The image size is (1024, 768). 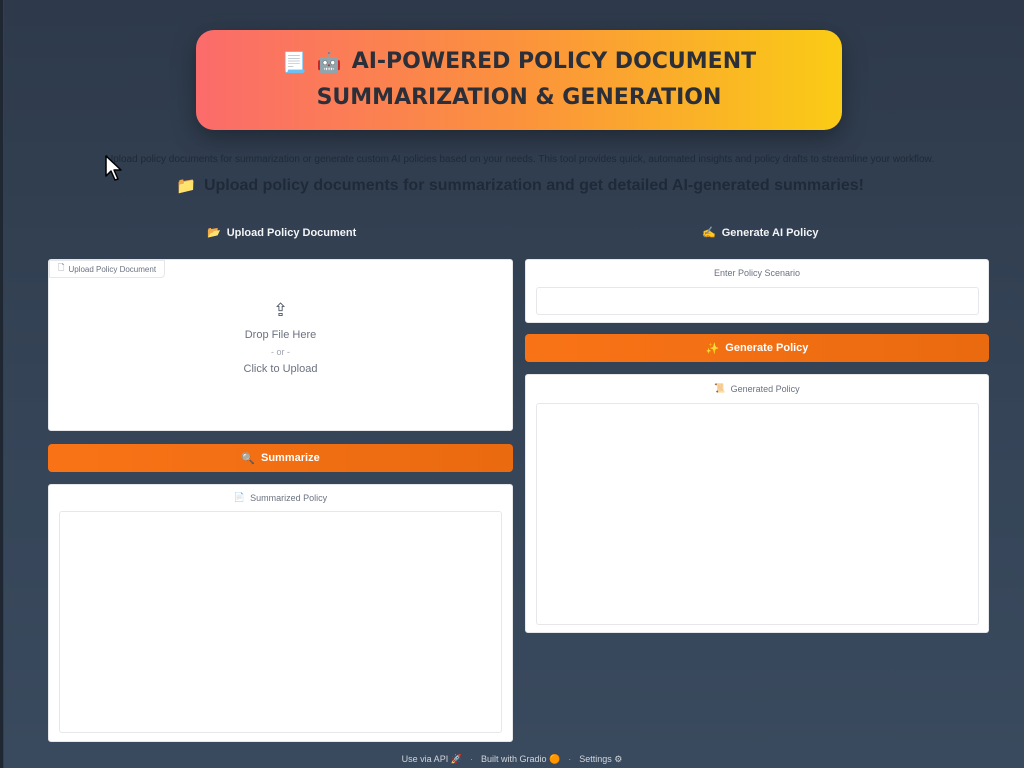 What do you see at coordinates (61, 267) in the screenshot?
I see `file-icon: 🗋` at bounding box center [61, 267].